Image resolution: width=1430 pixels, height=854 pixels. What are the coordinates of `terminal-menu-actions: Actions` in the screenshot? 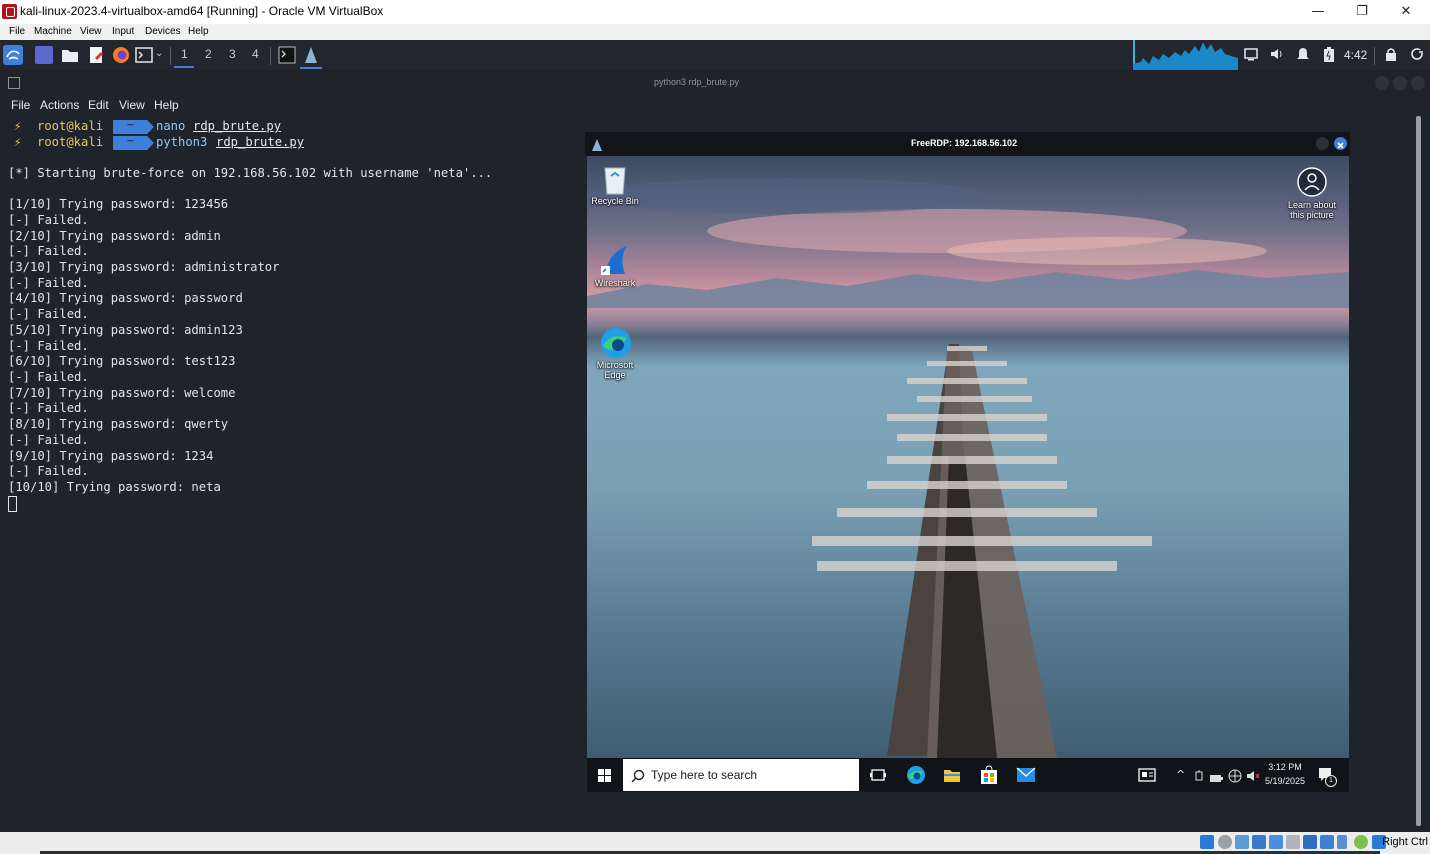 It's located at (59, 105).